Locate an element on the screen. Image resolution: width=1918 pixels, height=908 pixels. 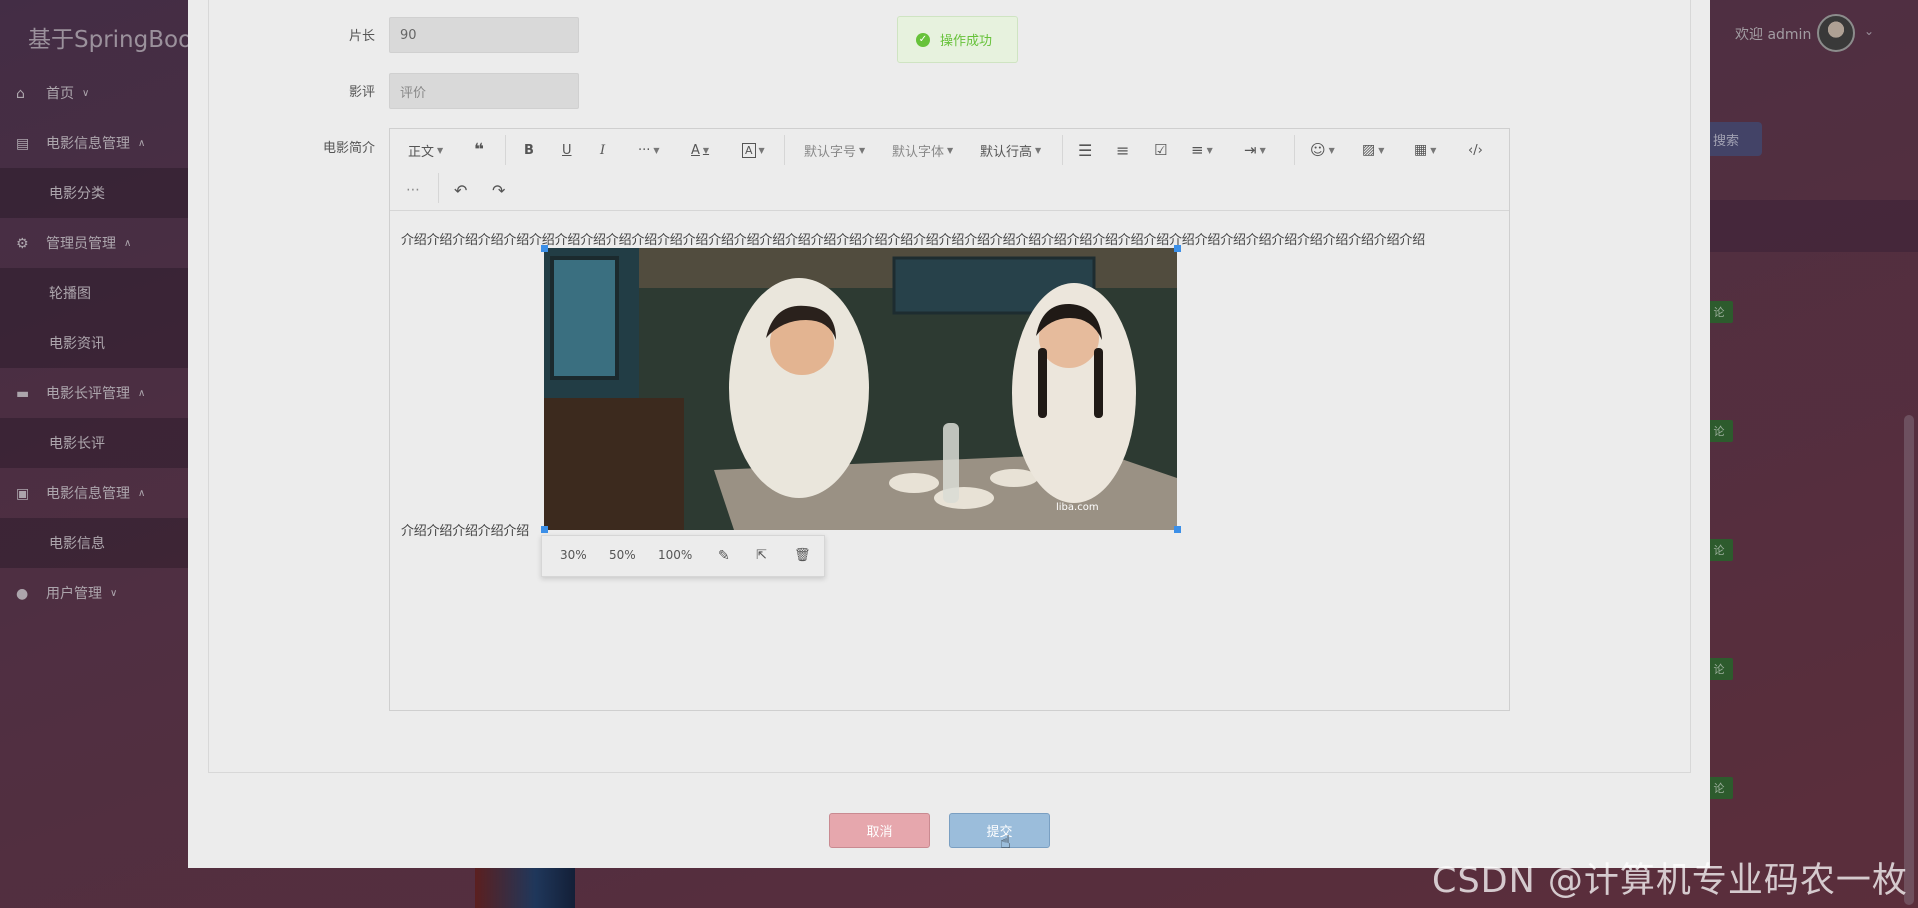
cancel-button: 取消 is located at coordinates (879, 830).